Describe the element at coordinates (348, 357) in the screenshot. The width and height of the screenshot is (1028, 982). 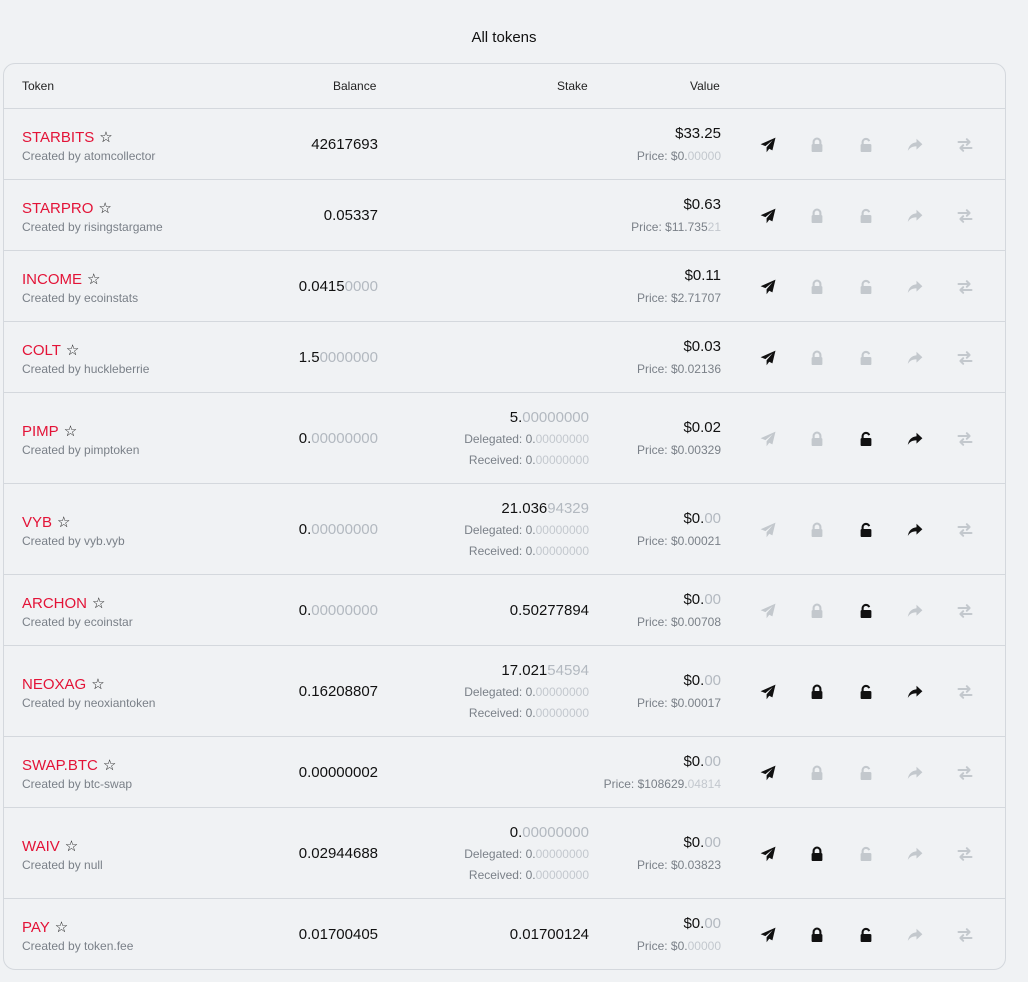
I see `balance-dim: 0000000` at that location.